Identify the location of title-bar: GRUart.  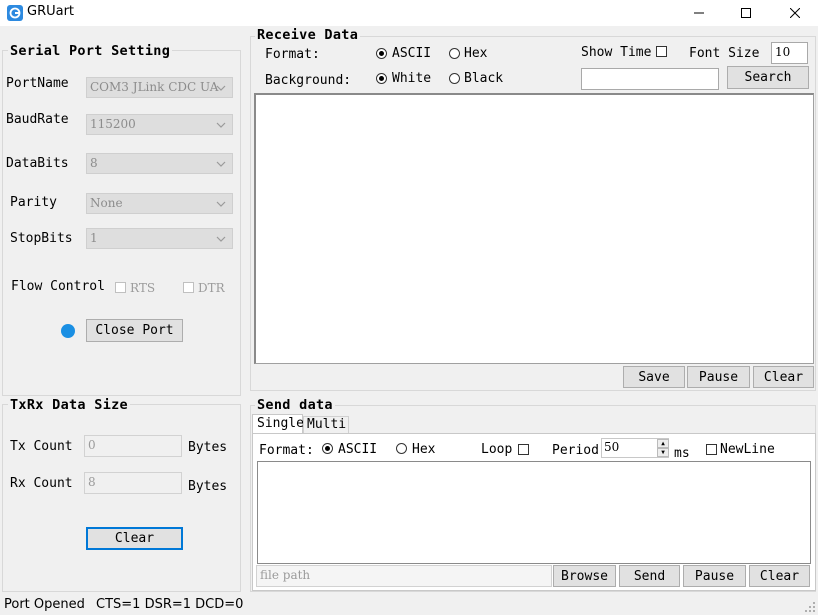
(409, 13).